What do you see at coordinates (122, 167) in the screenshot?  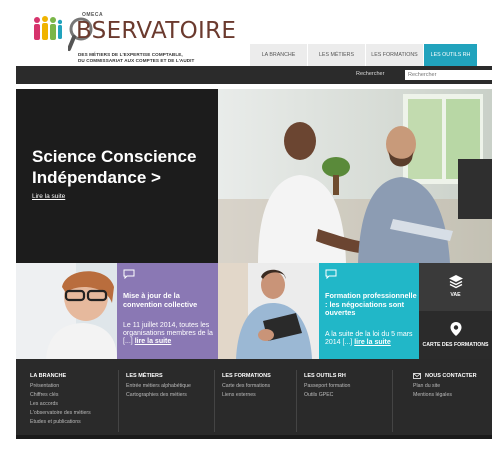 I see `hero-title: Science Conscience Indépendance >` at bounding box center [122, 167].